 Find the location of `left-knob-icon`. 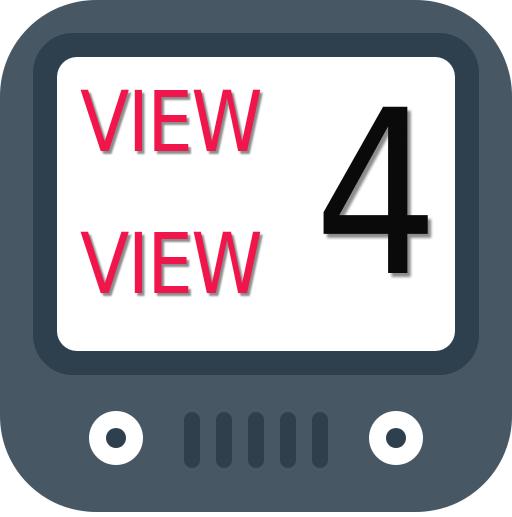

left-knob-icon is located at coordinates (116, 438).